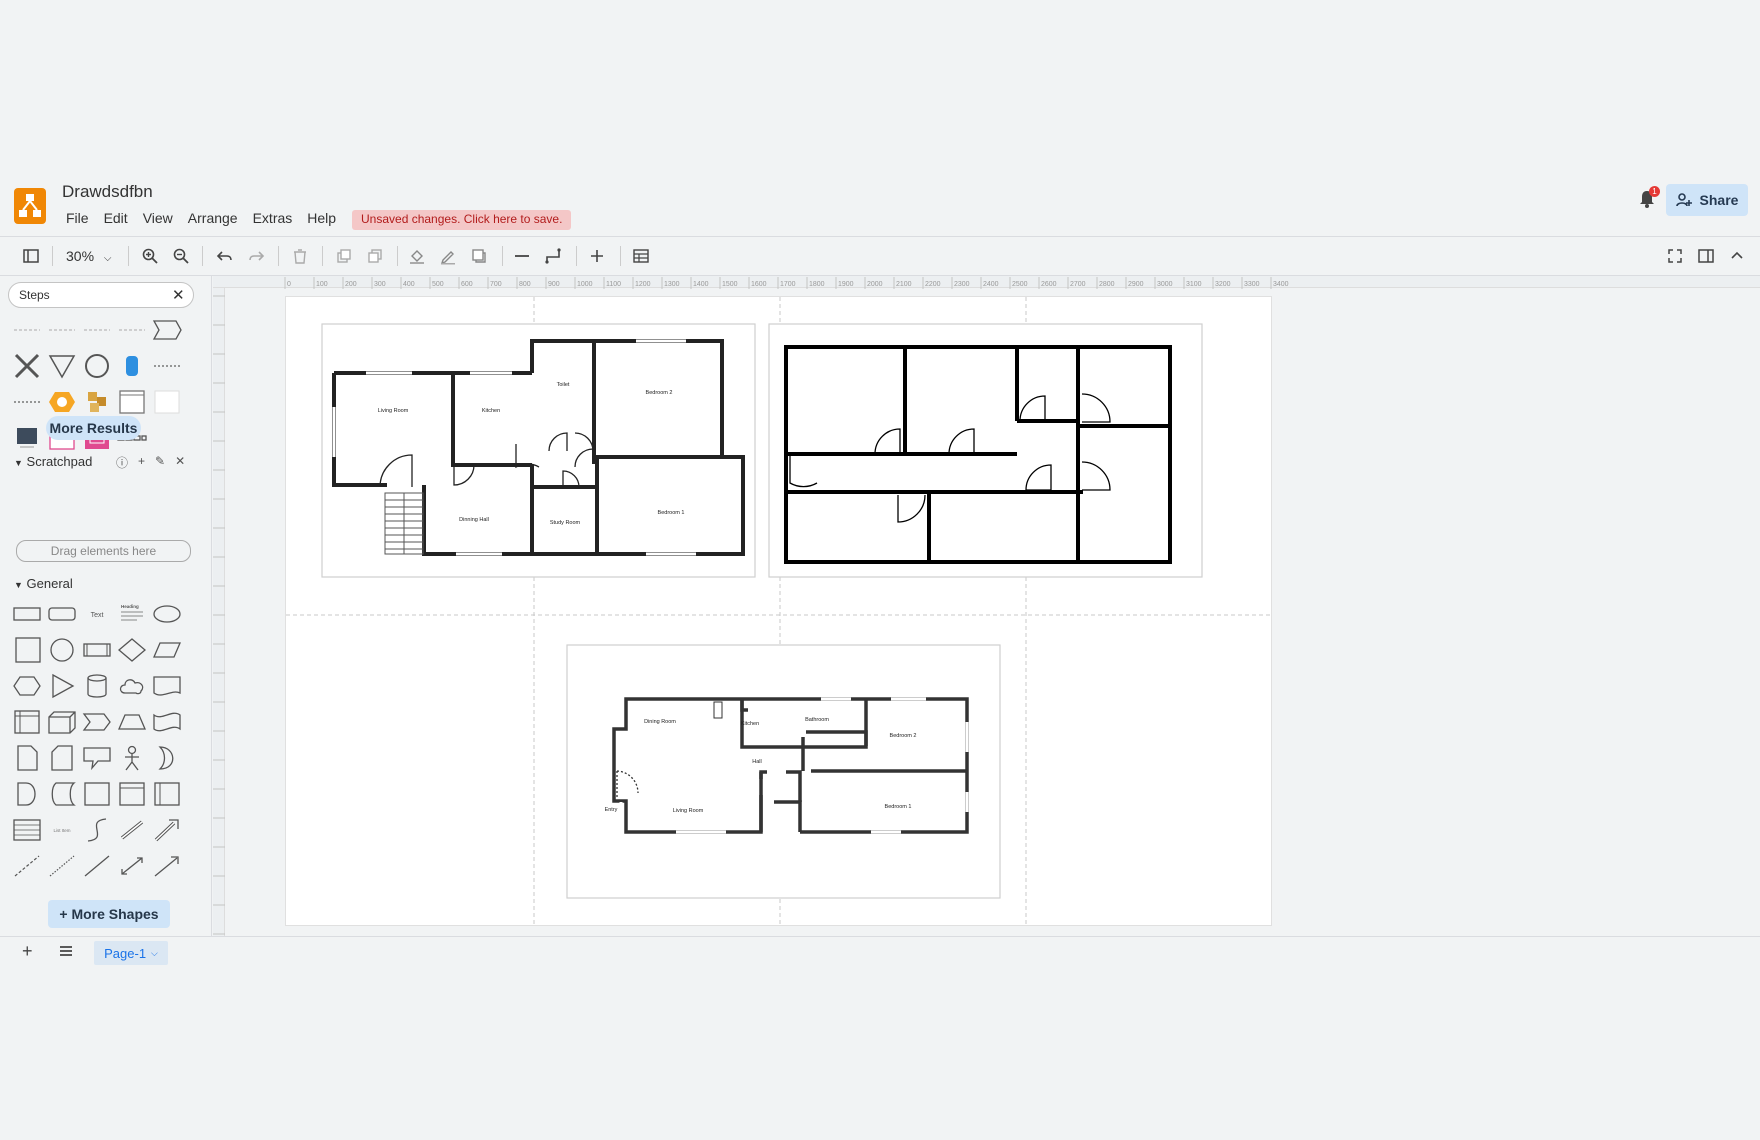  I want to click on format-toggle-button, so click(1706, 256).